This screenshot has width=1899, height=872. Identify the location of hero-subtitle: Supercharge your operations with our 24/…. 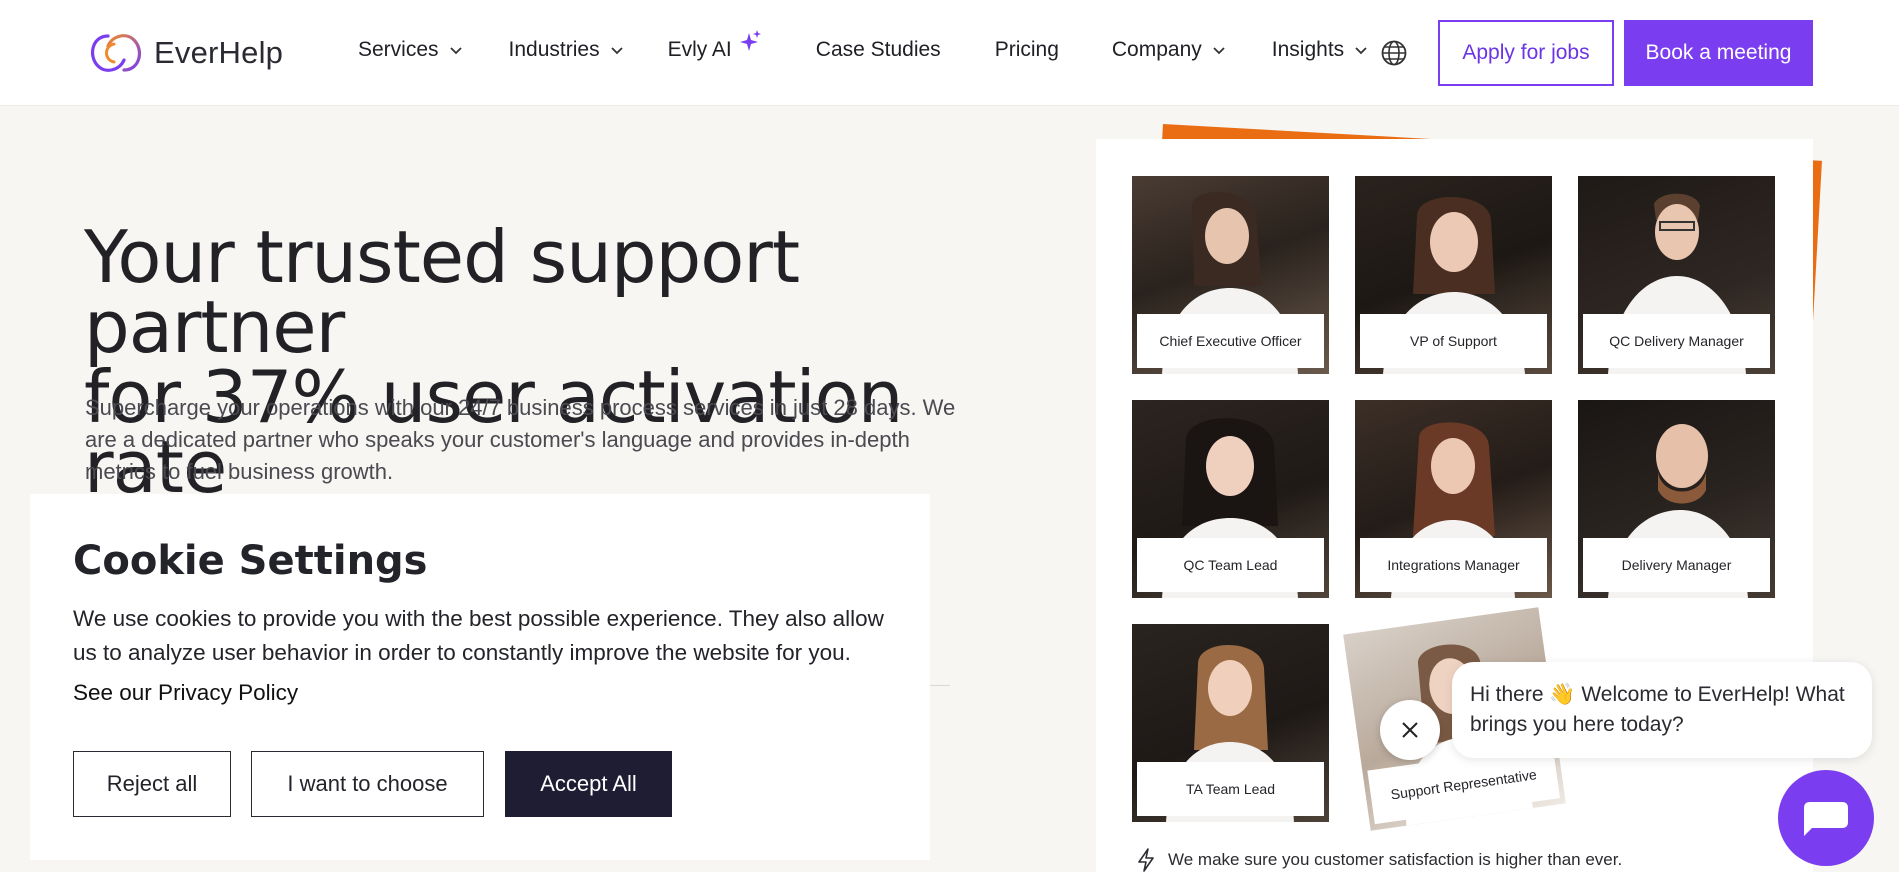
(520, 439).